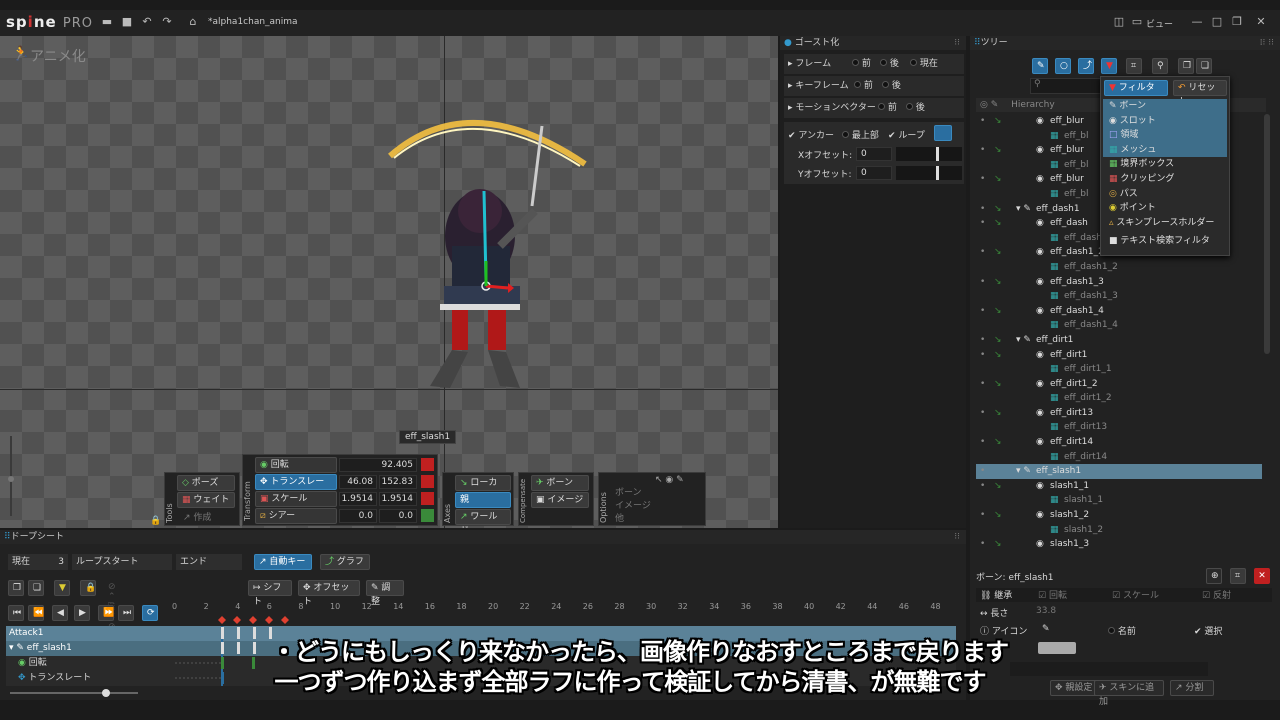 The height and width of the screenshot is (720, 1280). Describe the element at coordinates (270, 593) in the screenshot. I see `shift-button: ↦ シフト` at that location.